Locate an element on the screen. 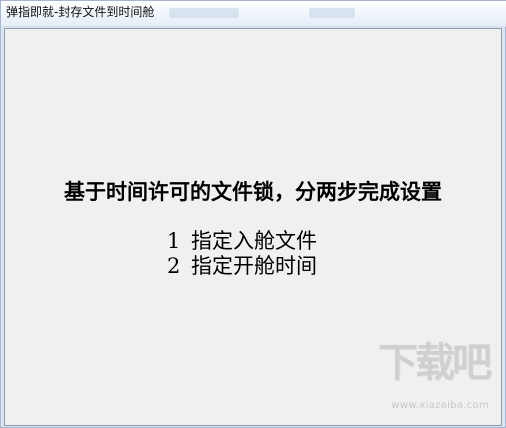  step-label-set-time: 指定开舱时间 is located at coordinates (254, 266).